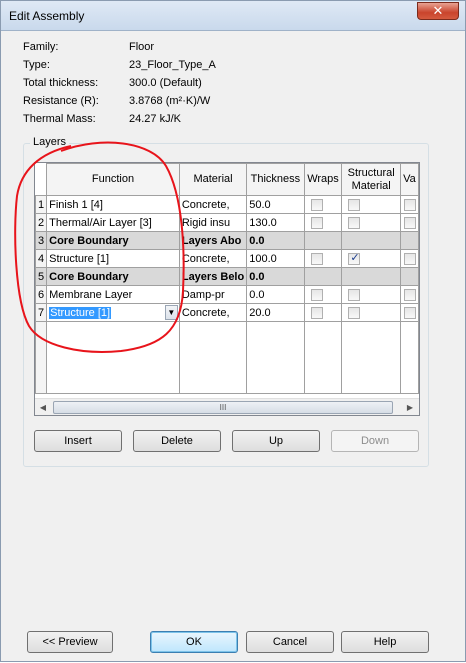  Describe the element at coordinates (113, 258) in the screenshot. I see `function-cell: Structure [1]` at that location.